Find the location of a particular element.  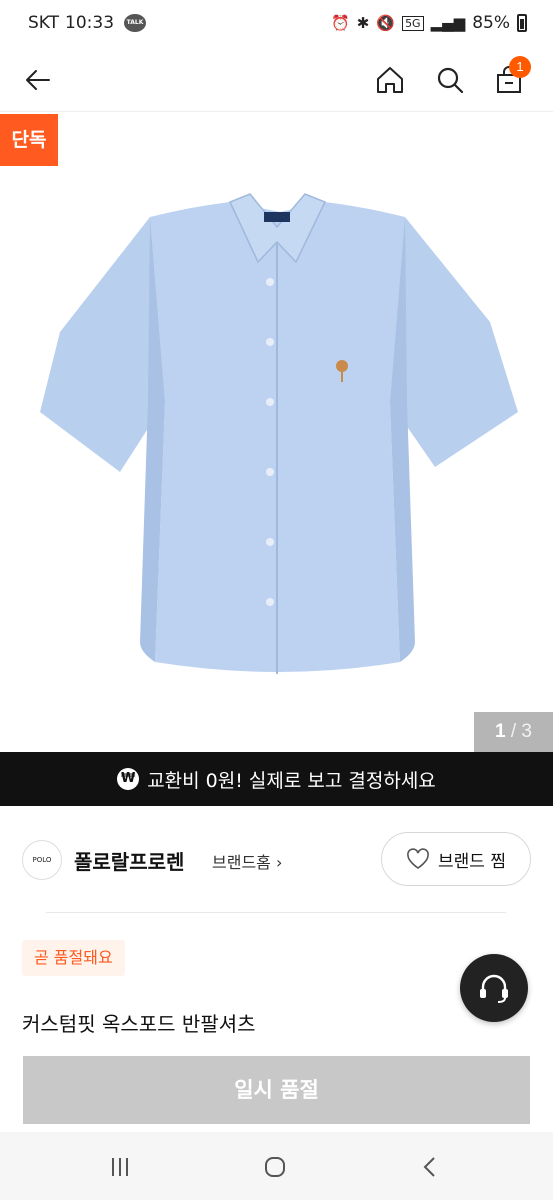

brand-home-link: 브랜드홈 › is located at coordinates (247, 861).